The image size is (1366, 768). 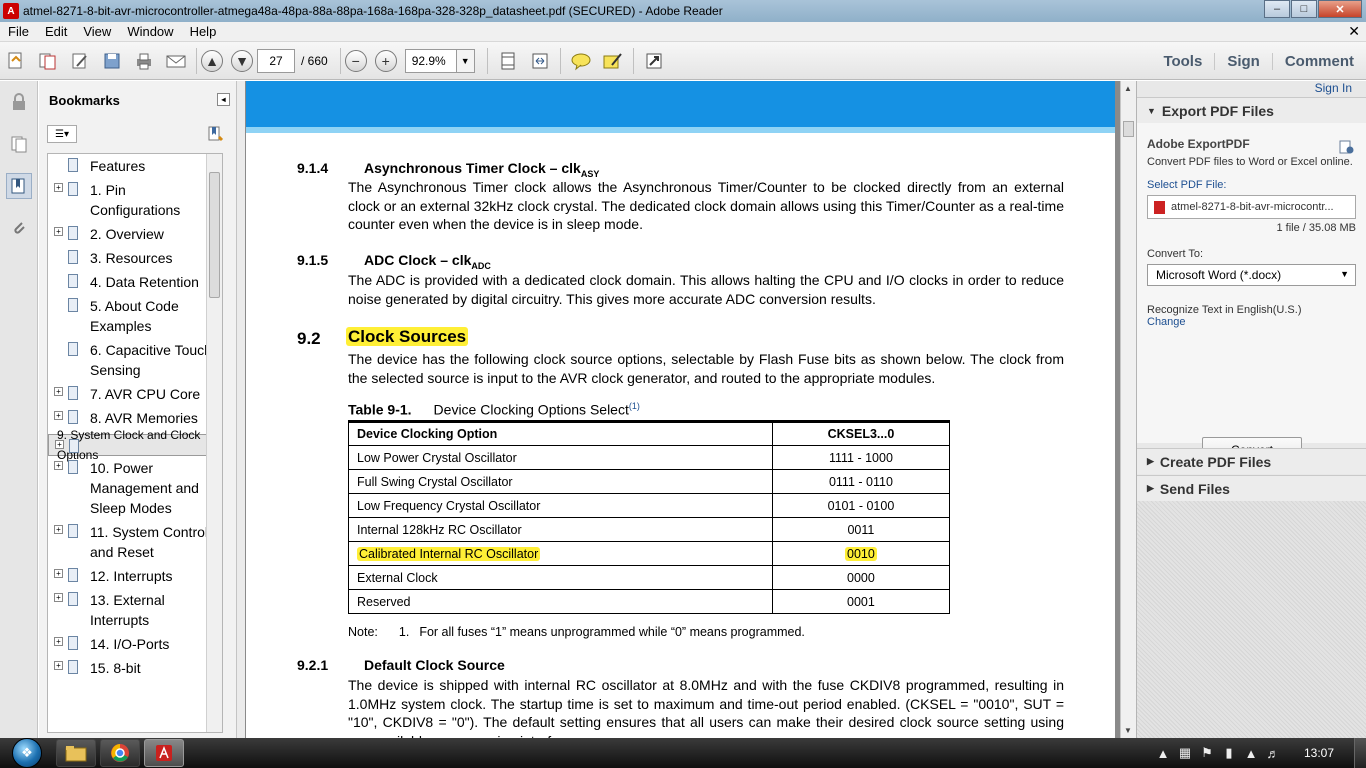 What do you see at coordinates (1251, 488) in the screenshot?
I see `send-files-section-header: ▶ Send Files` at bounding box center [1251, 488].